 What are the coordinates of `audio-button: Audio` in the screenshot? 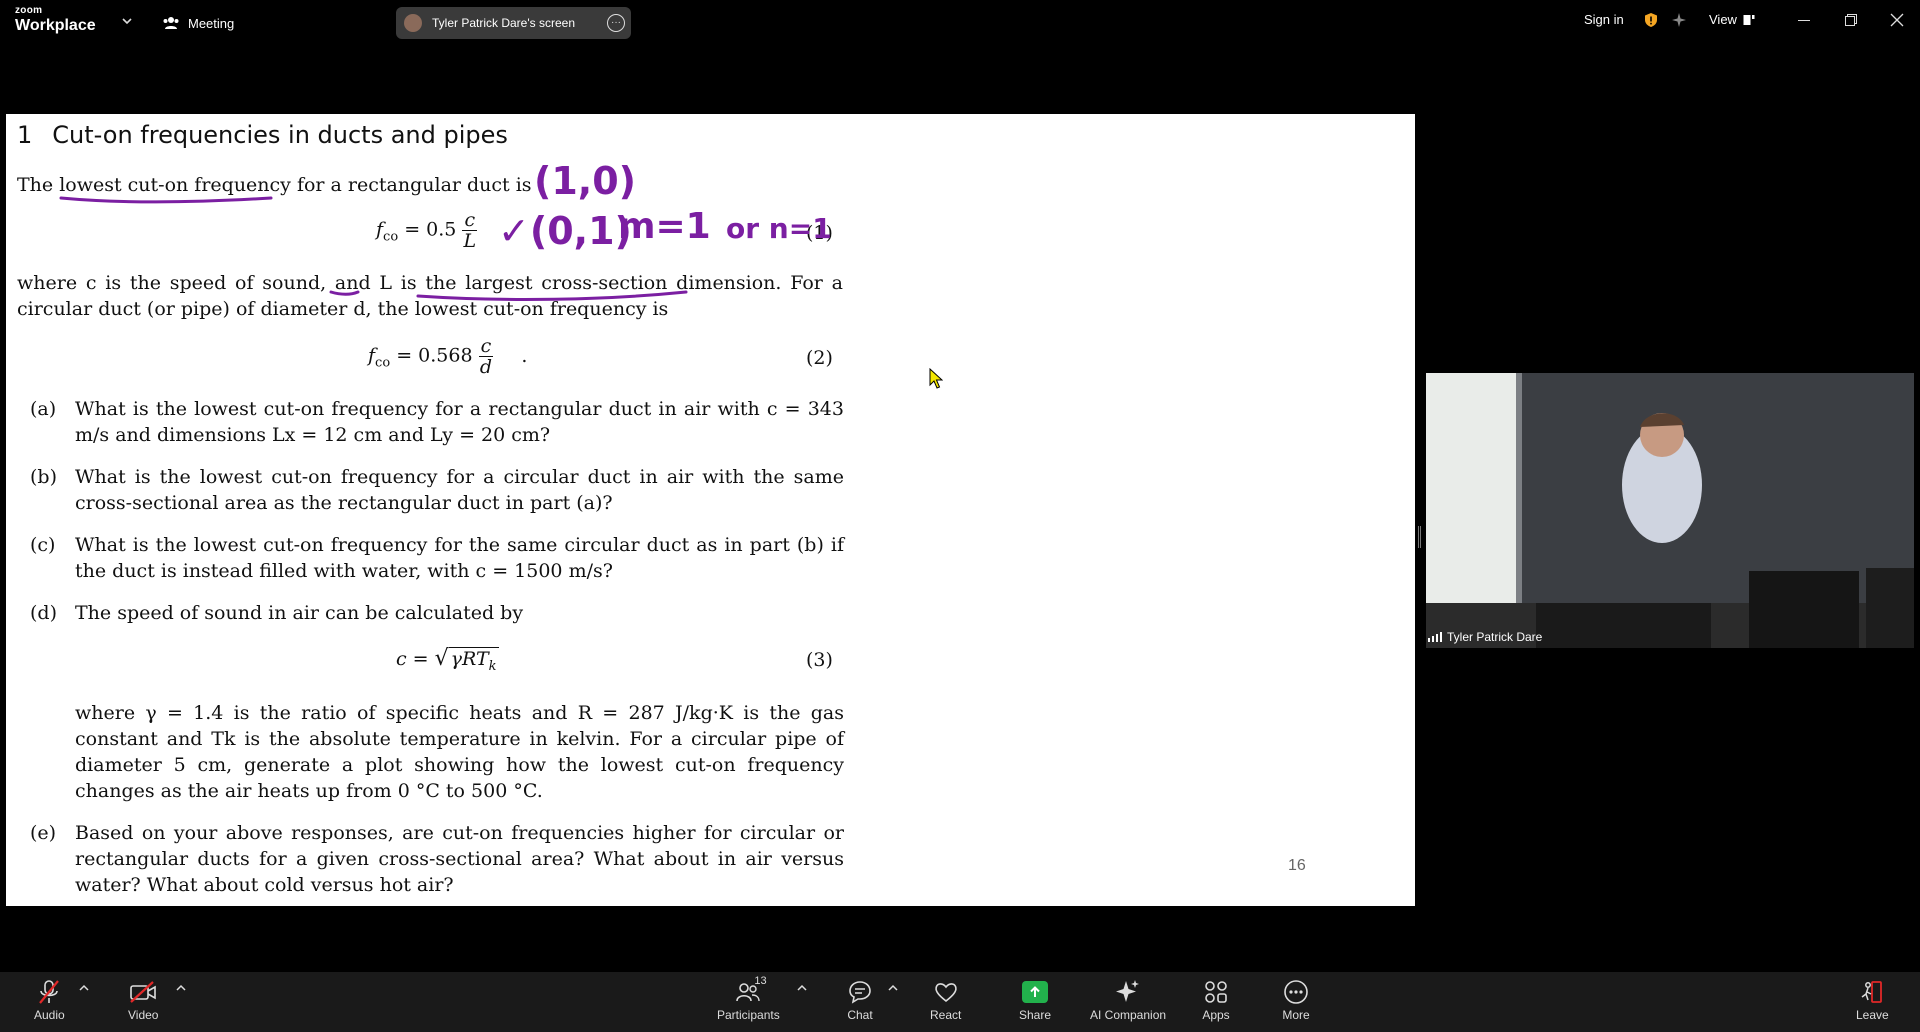 It's located at (49, 1002).